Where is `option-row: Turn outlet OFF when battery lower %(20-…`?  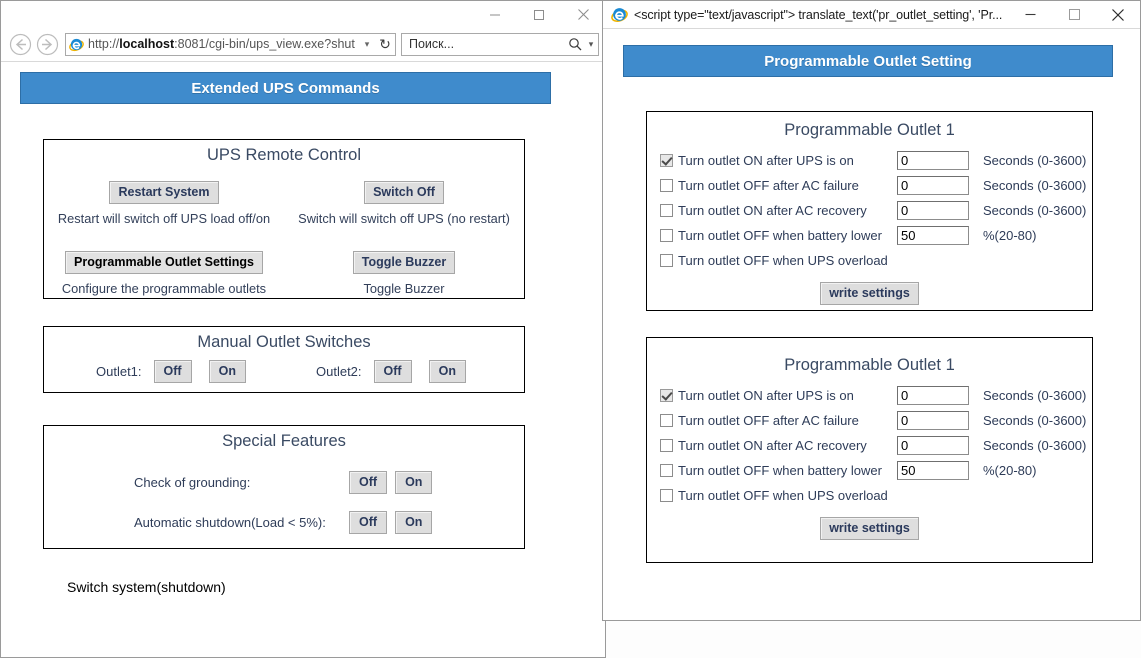 option-row: Turn outlet OFF when battery lower %(20-… is located at coordinates (876, 470).